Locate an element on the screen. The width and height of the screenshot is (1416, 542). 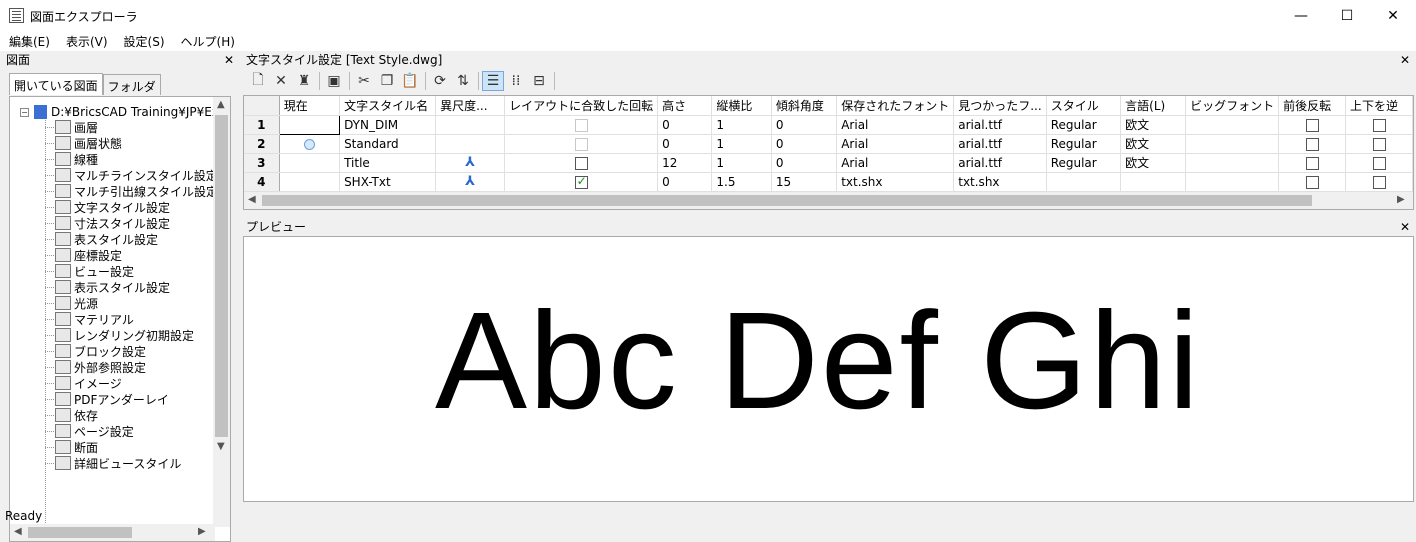
height-cell: 12 is located at coordinates (685, 163).